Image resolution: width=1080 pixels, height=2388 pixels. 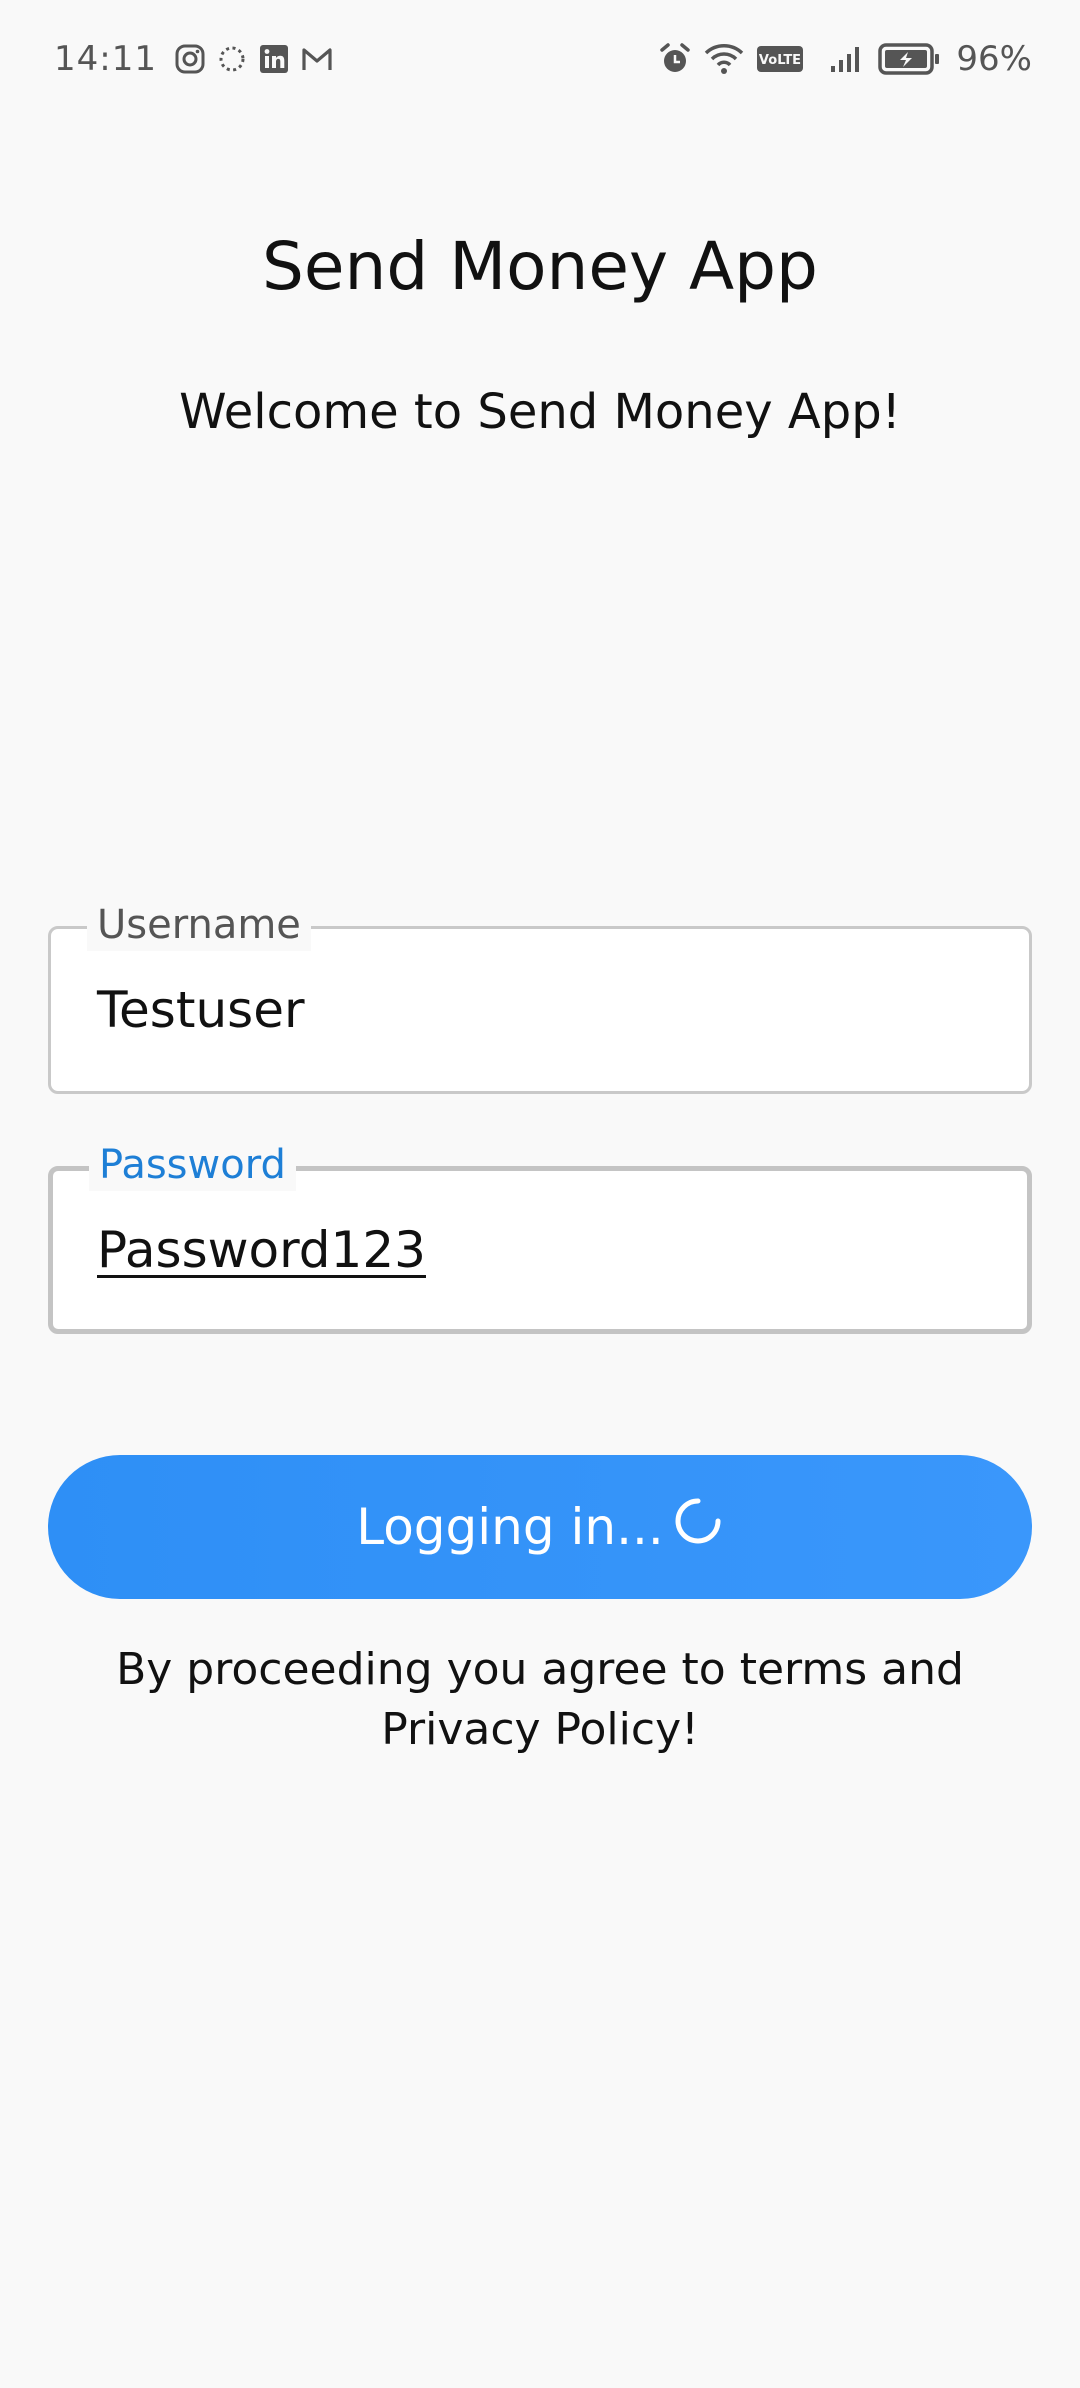 I want to click on linkedin-icon, so click(x=274, y=59).